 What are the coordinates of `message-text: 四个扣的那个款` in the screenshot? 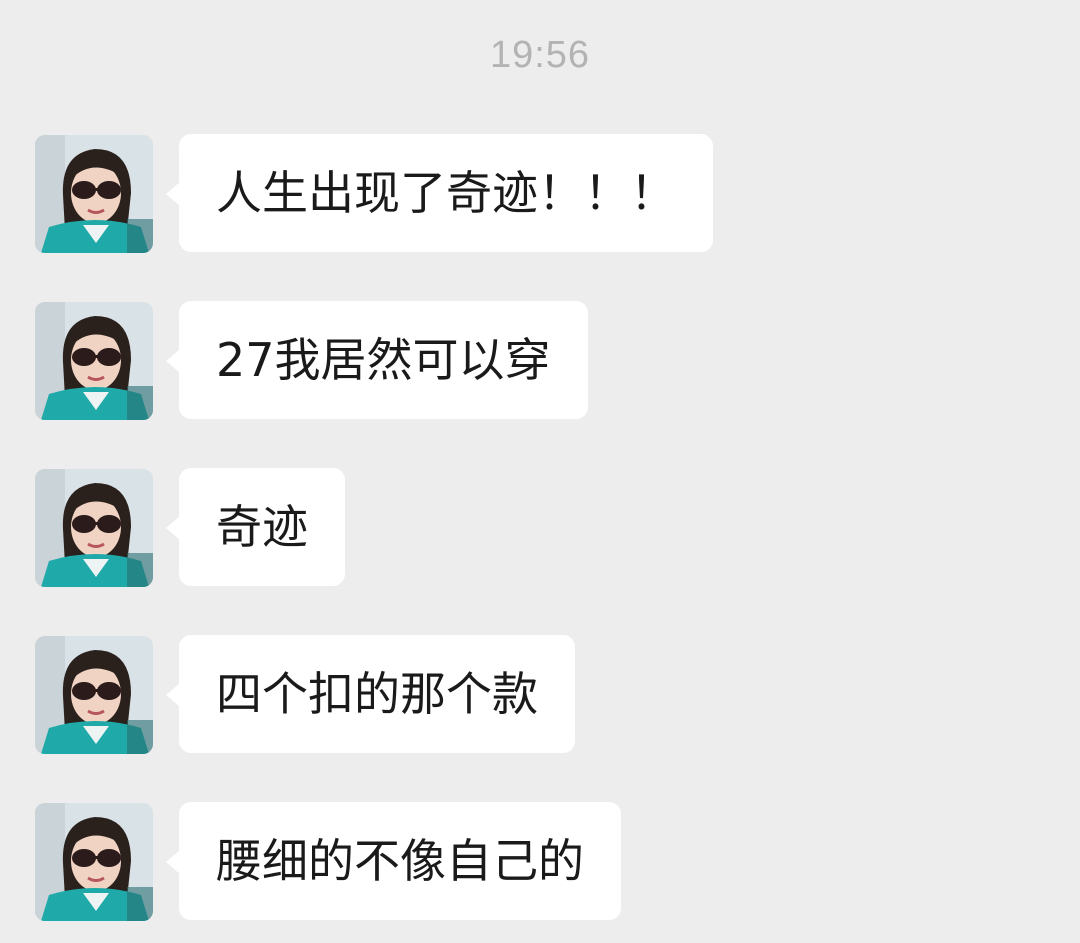 It's located at (377, 694).